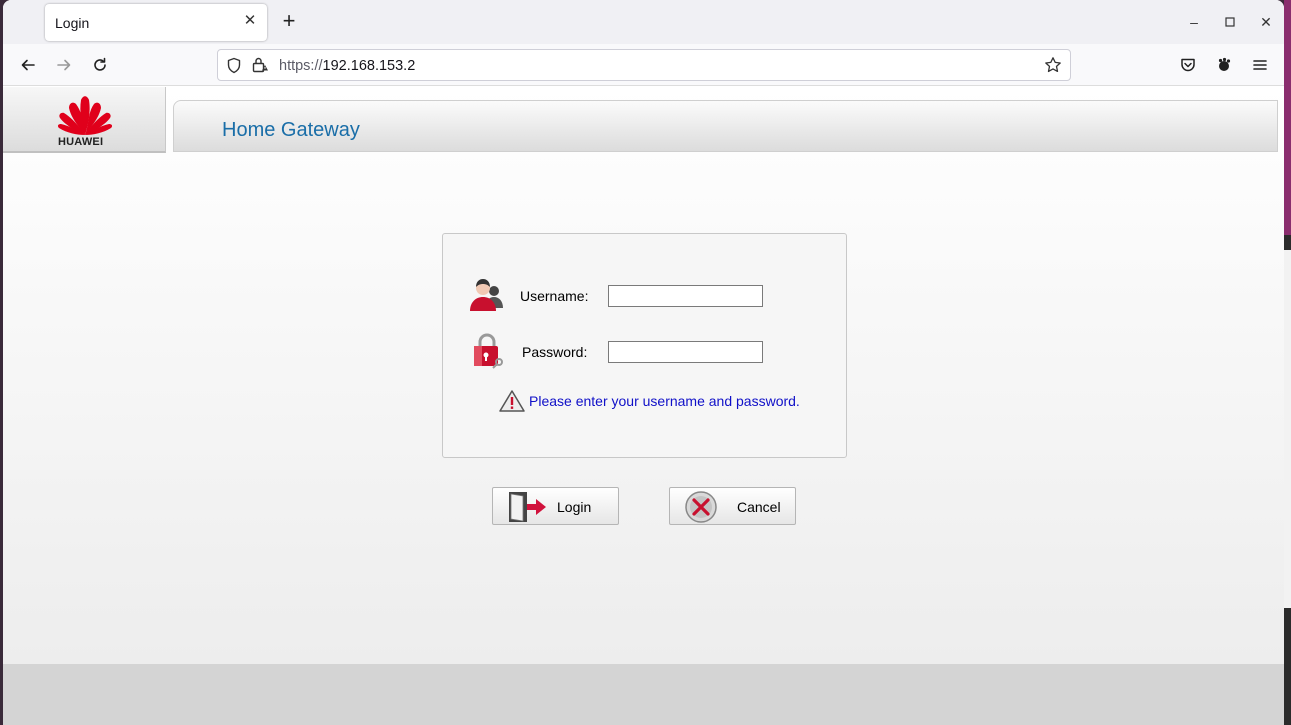 This screenshot has height=725, width=1291. Describe the element at coordinates (156, 22) in the screenshot. I see `tab-login: Login ✕` at that location.